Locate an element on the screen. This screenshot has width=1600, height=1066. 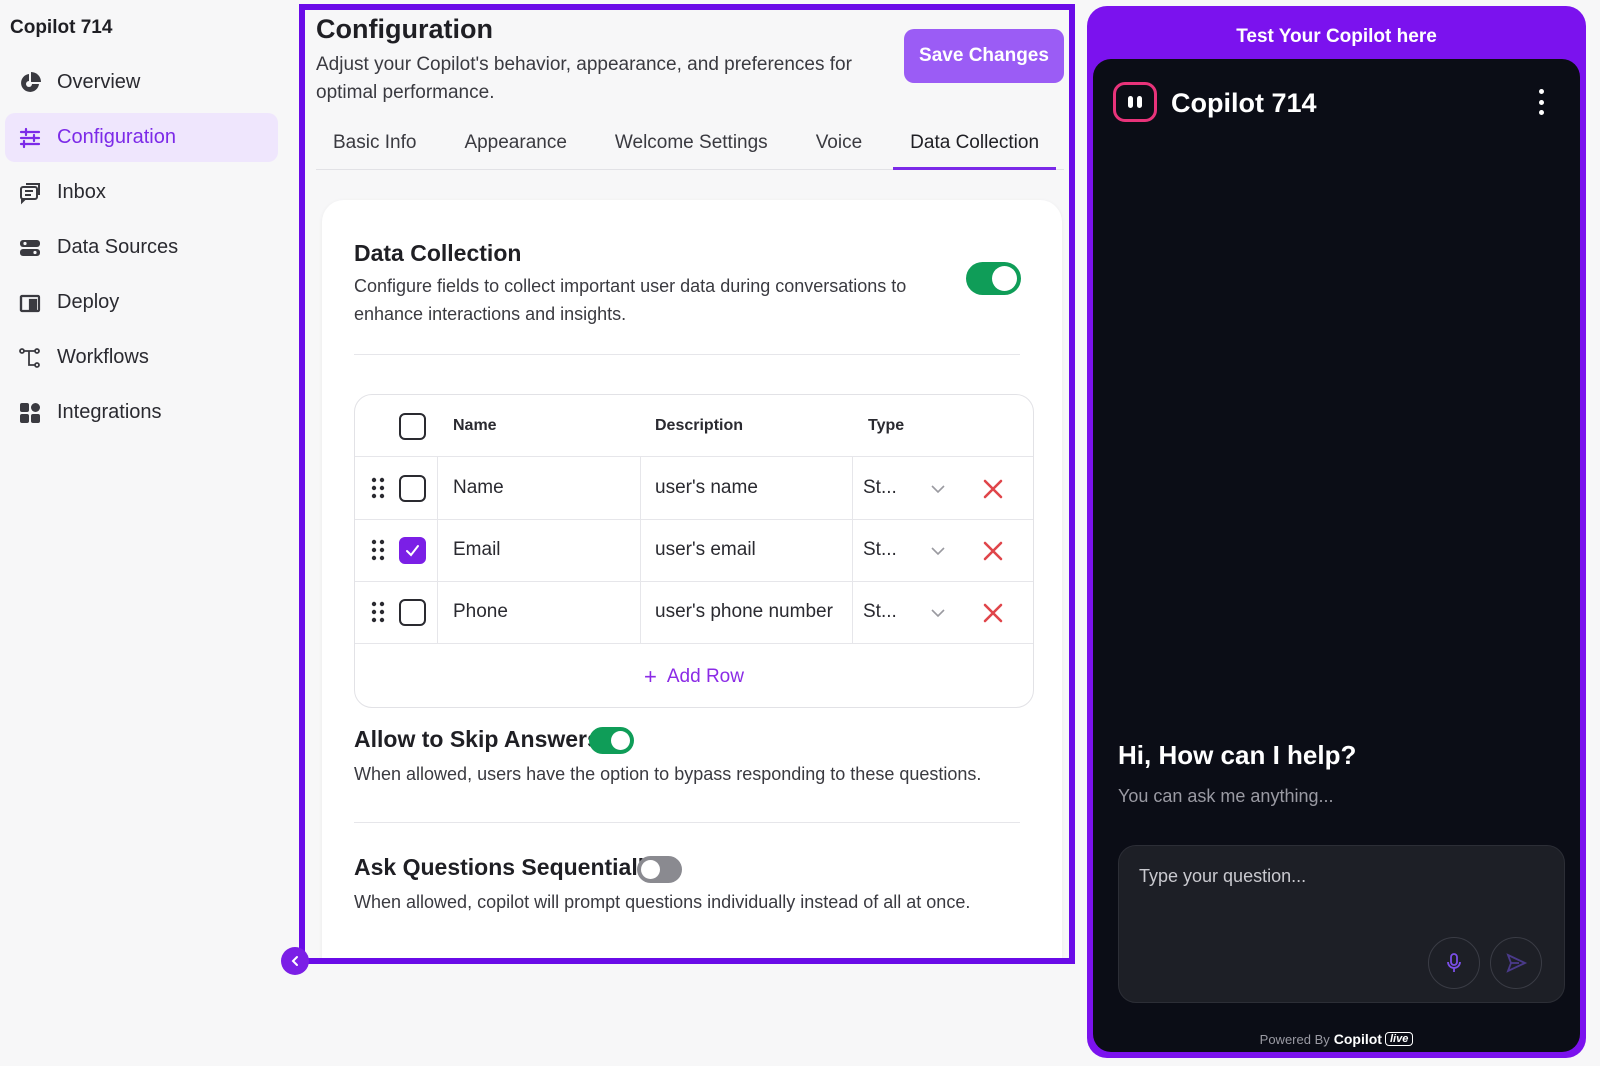
collapse-sidebar-button is located at coordinates (295, 961).